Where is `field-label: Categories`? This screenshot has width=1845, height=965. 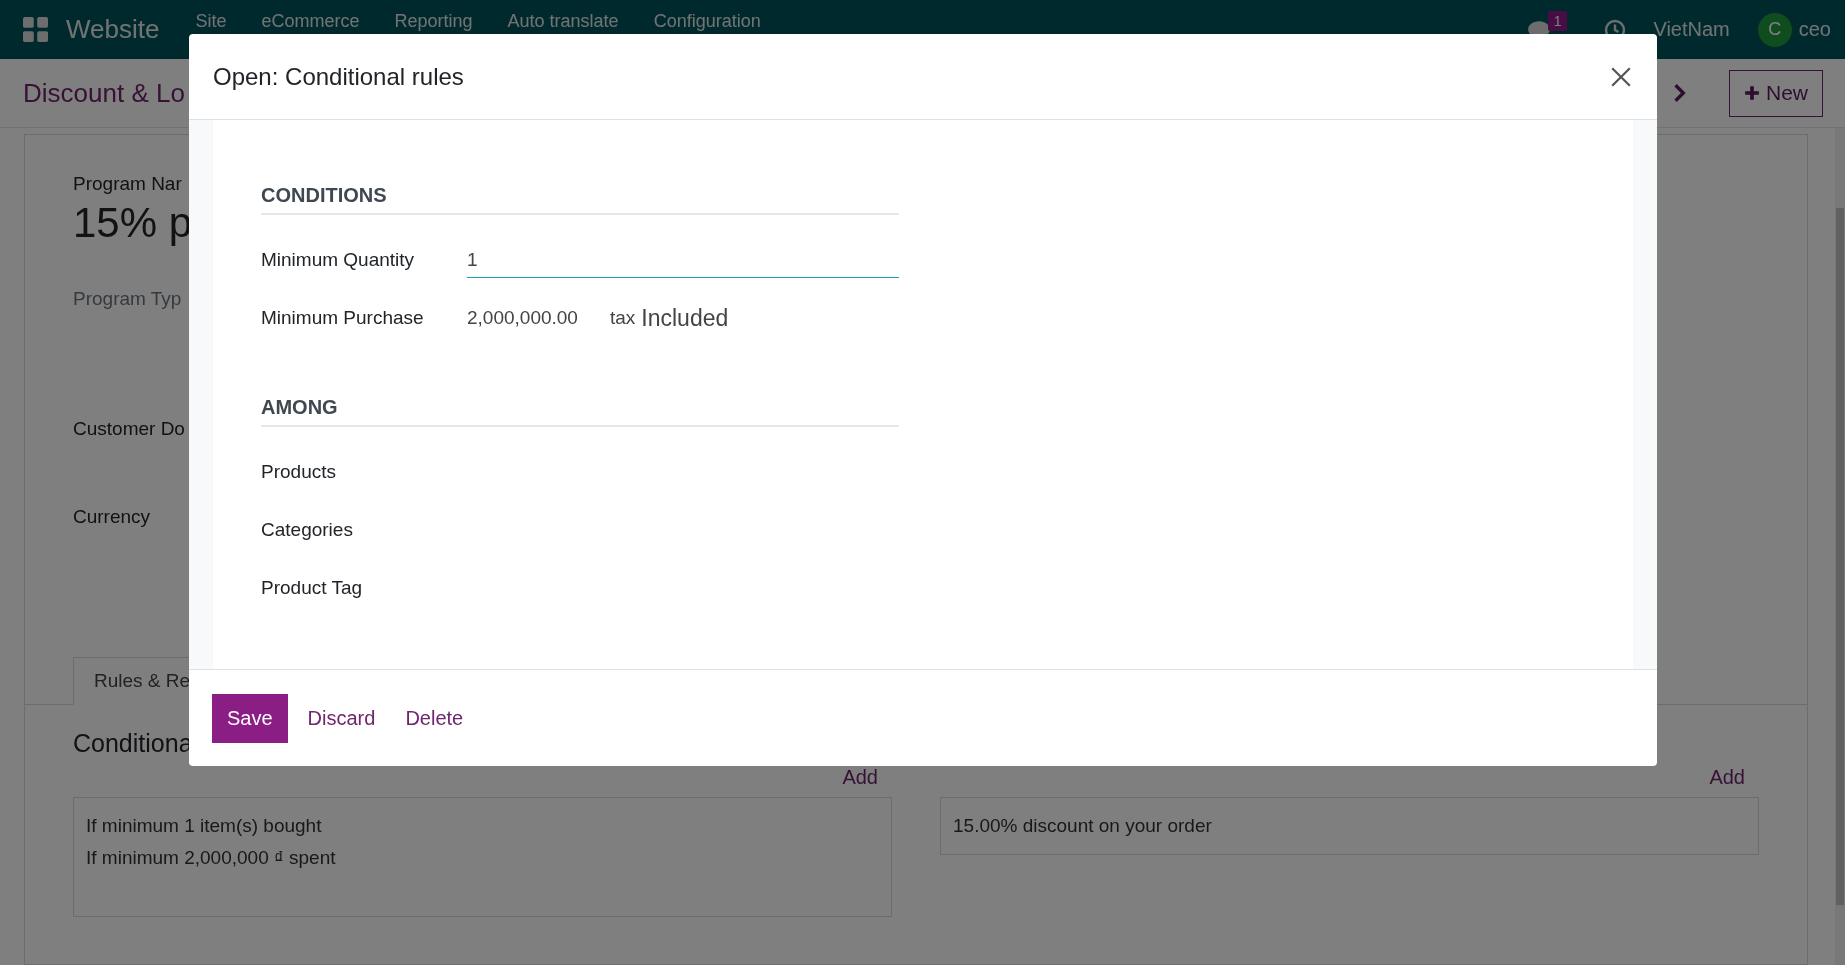 field-label: Categories is located at coordinates (307, 530).